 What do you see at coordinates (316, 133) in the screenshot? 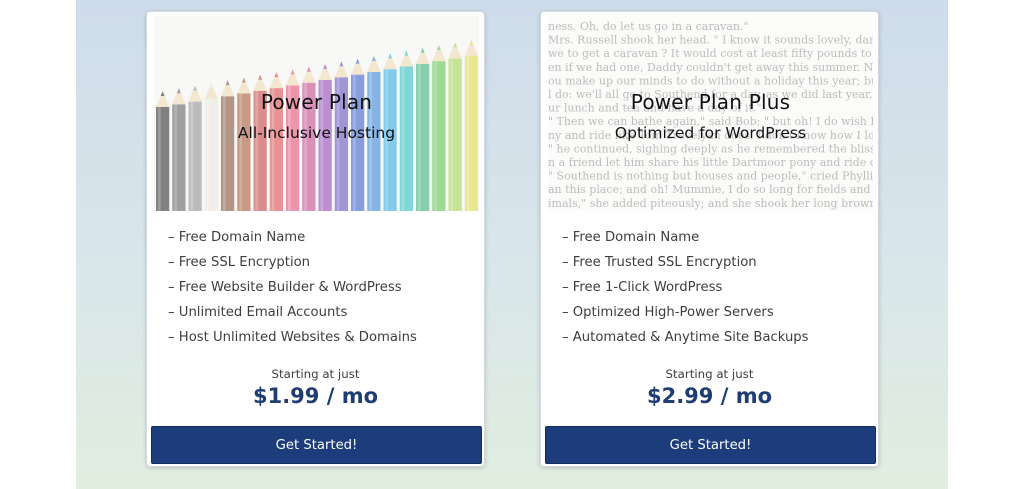
I see `plan-subtitle: All-Inclusive Hosting` at bounding box center [316, 133].